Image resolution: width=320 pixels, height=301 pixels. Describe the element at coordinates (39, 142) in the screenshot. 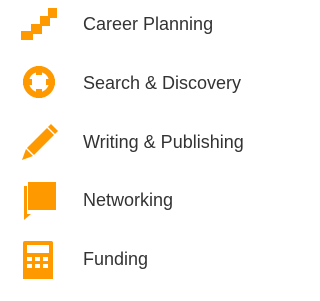

I see `pencil-icon` at that location.